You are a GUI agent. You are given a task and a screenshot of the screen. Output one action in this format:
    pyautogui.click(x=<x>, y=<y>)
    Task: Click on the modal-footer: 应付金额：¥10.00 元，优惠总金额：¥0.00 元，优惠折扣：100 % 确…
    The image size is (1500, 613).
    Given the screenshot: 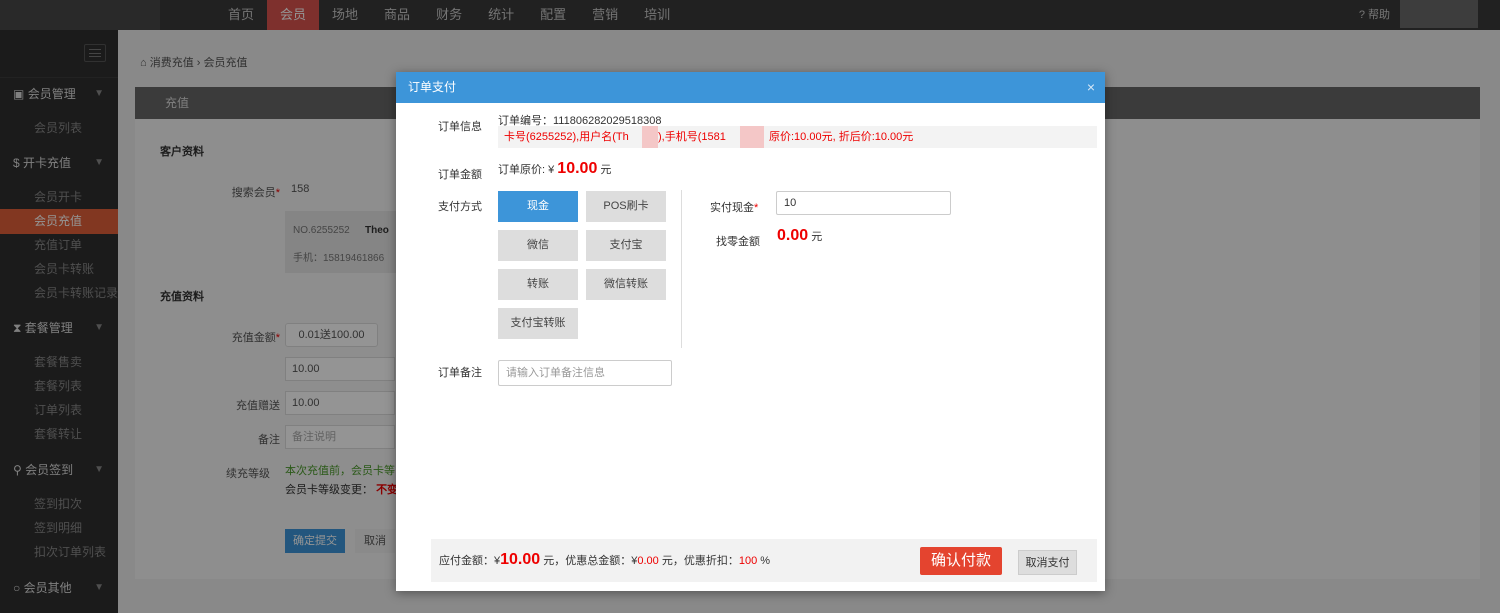 What is the action you would take?
    pyautogui.click(x=764, y=560)
    